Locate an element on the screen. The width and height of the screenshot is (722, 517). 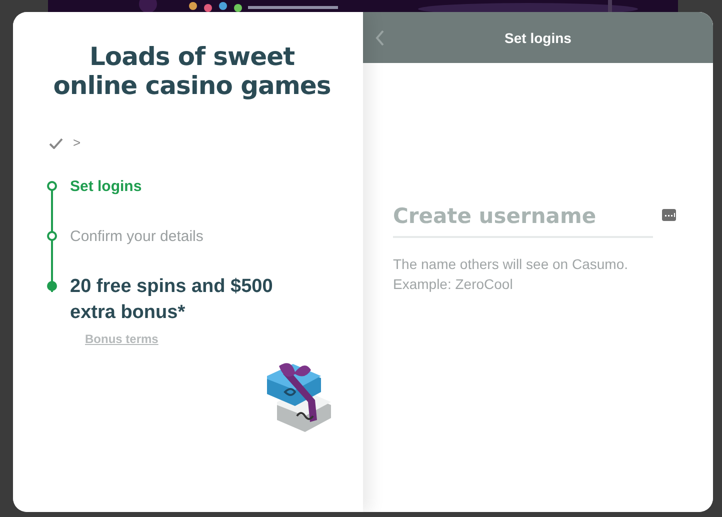
step-label: Confirm your details is located at coordinates (137, 237).